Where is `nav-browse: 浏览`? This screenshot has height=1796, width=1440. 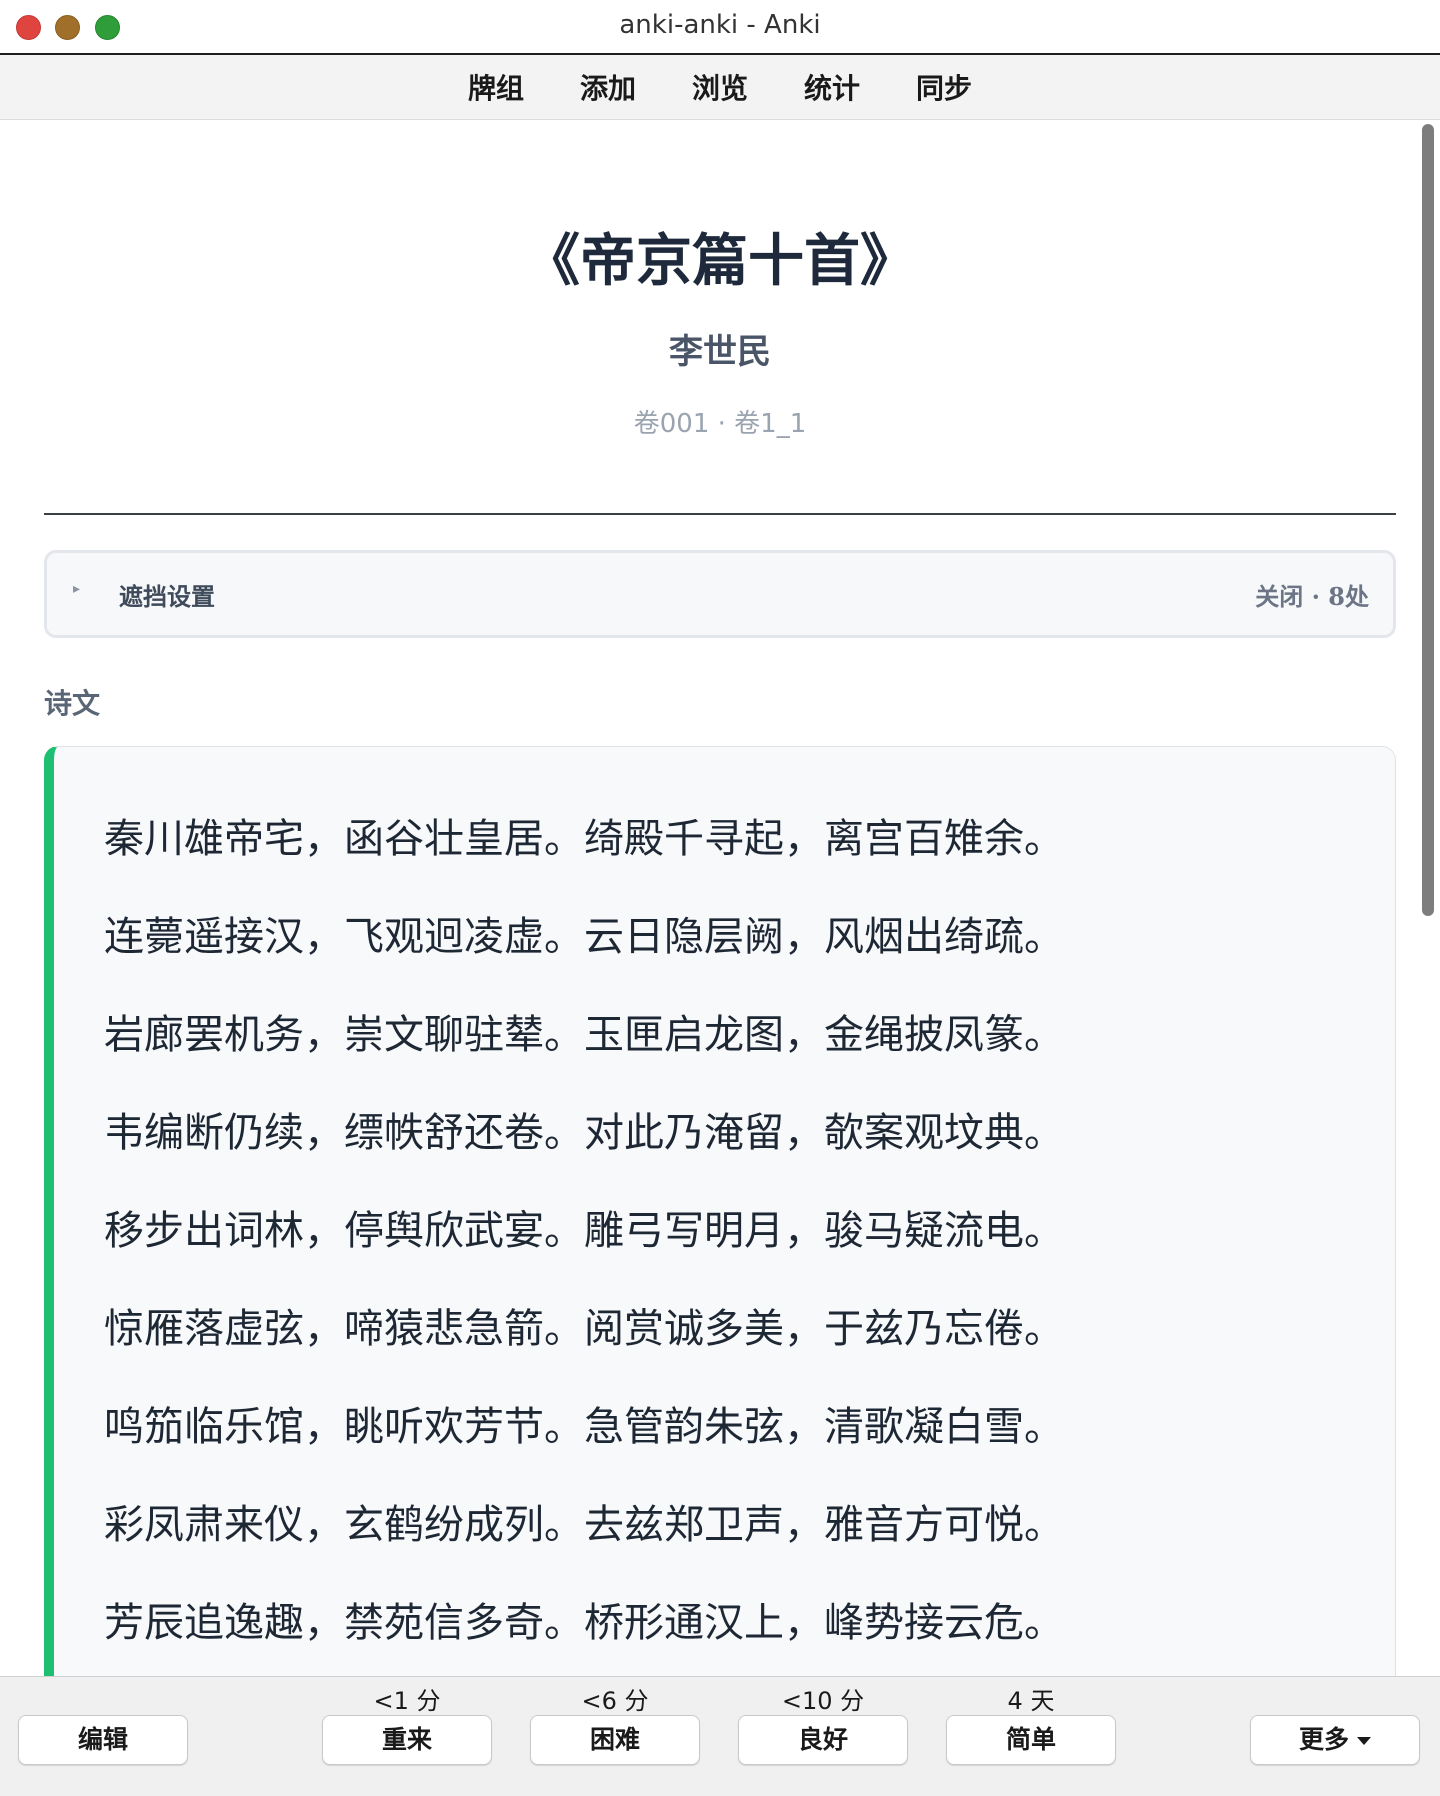
nav-browse: 浏览 is located at coordinates (720, 87).